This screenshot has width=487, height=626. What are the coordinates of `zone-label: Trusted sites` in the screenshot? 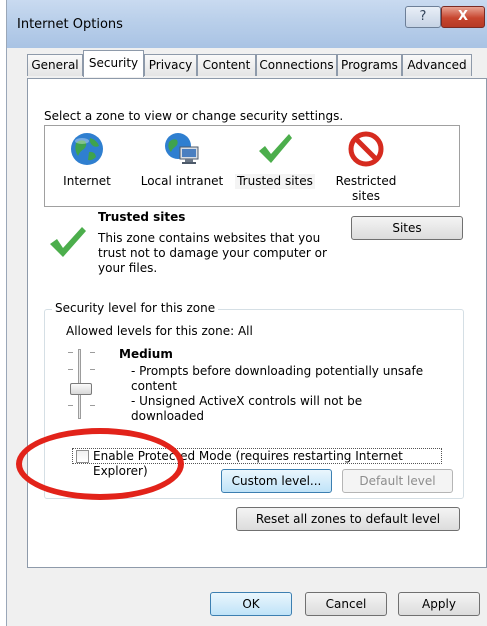 It's located at (275, 181).